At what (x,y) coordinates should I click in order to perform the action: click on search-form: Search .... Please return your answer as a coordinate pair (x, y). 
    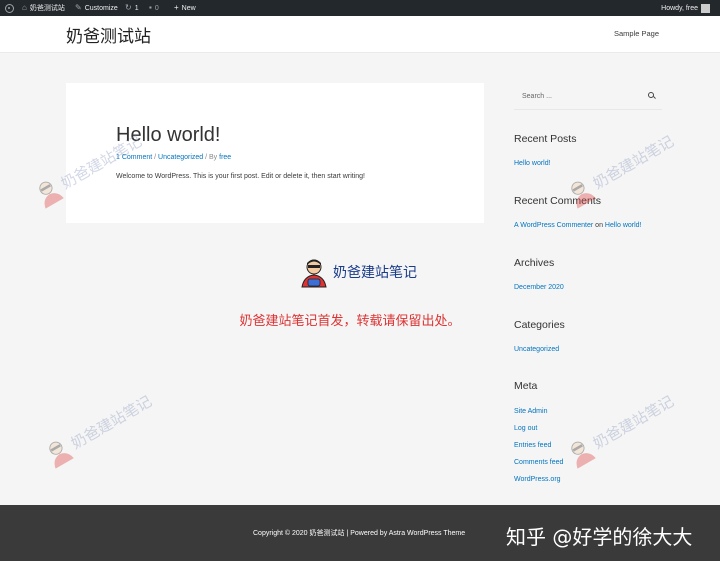
    Looking at the image, I should click on (588, 97).